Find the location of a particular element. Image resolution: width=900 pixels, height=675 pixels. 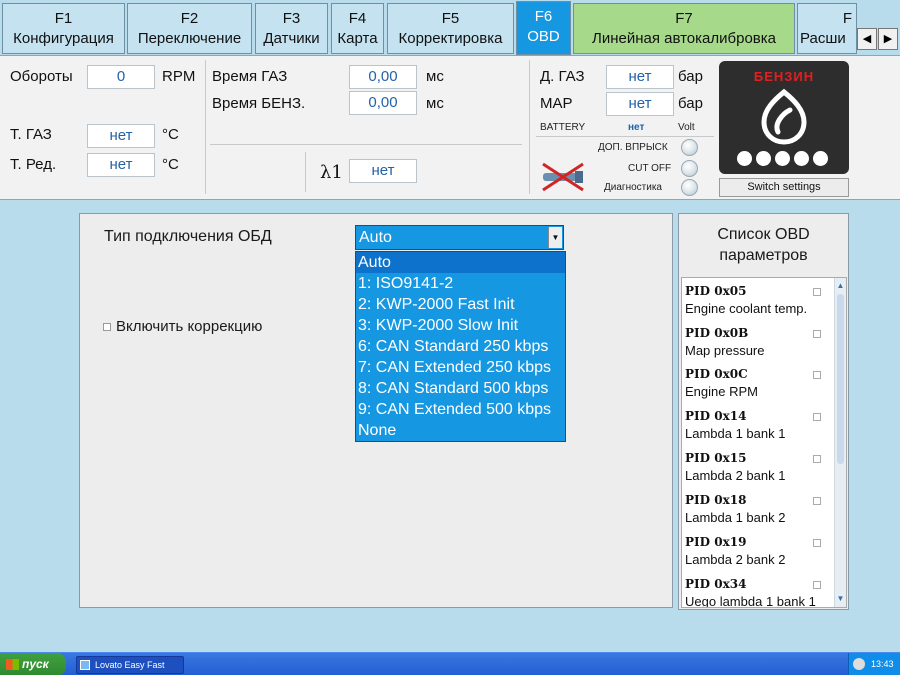

enable-correction-checkbox is located at coordinates (107, 327).